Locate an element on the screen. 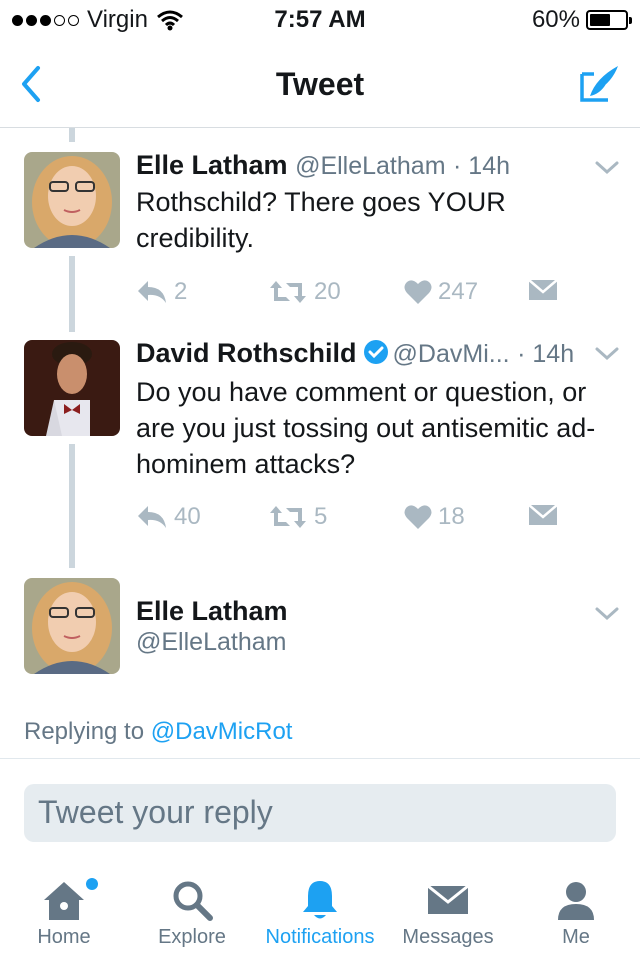 The image size is (640, 960). tweet-author: David Rothschild @DavMi... · 14h is located at coordinates (355, 353).